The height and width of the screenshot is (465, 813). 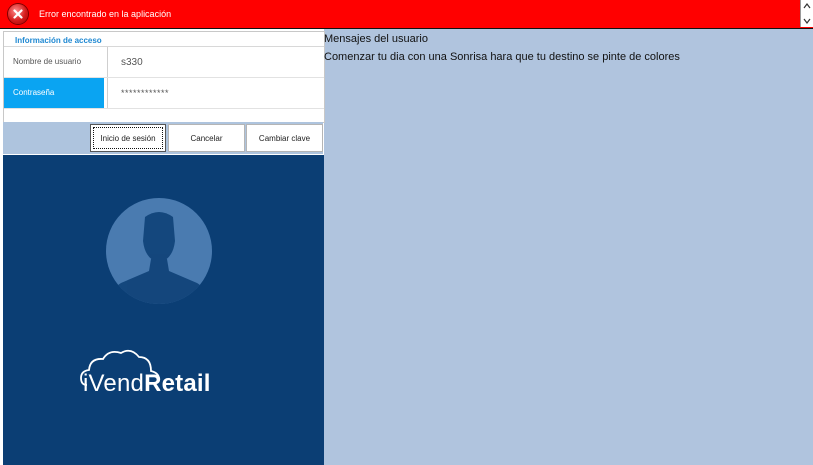 I want to click on login-button: Inicio de sesión, so click(x=128, y=138).